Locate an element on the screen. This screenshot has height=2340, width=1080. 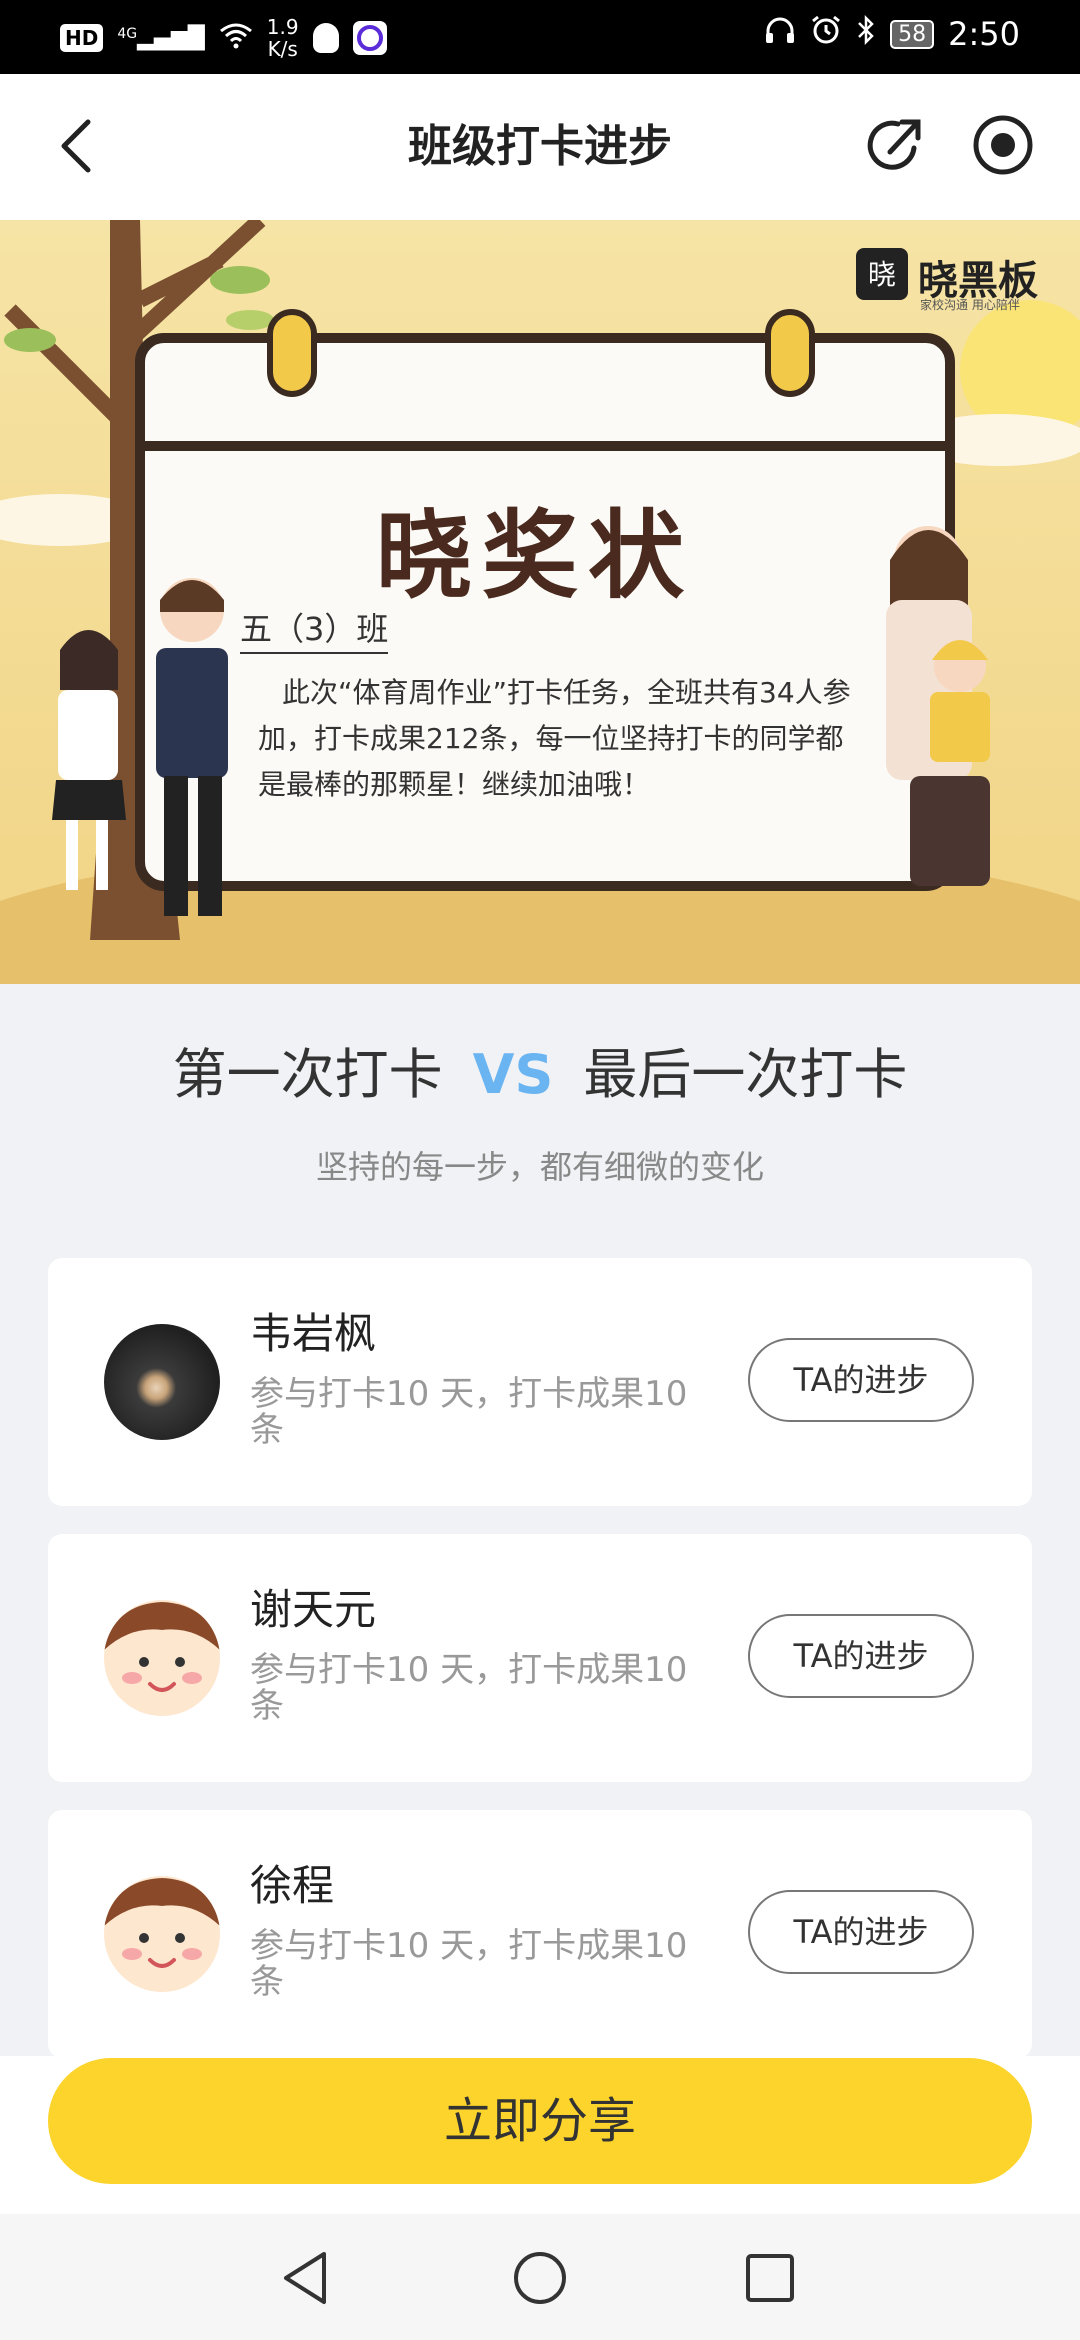
back-button is located at coordinates (82, 146).